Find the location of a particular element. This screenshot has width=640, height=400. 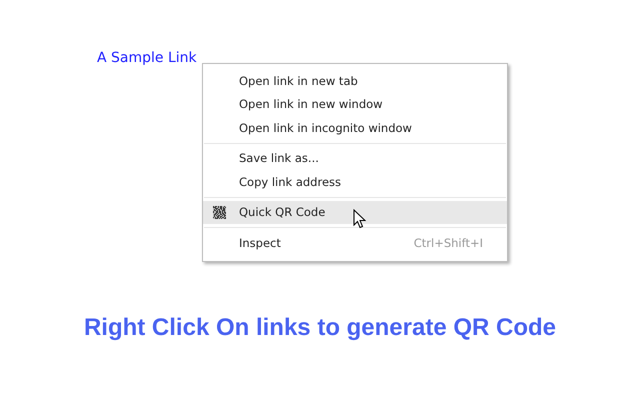

menu-item: Inspect Ctrl+Shift+I is located at coordinates (355, 242).